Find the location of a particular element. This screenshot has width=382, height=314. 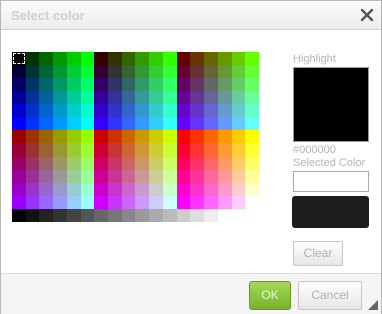

cancel-button: Cancel is located at coordinates (330, 295).